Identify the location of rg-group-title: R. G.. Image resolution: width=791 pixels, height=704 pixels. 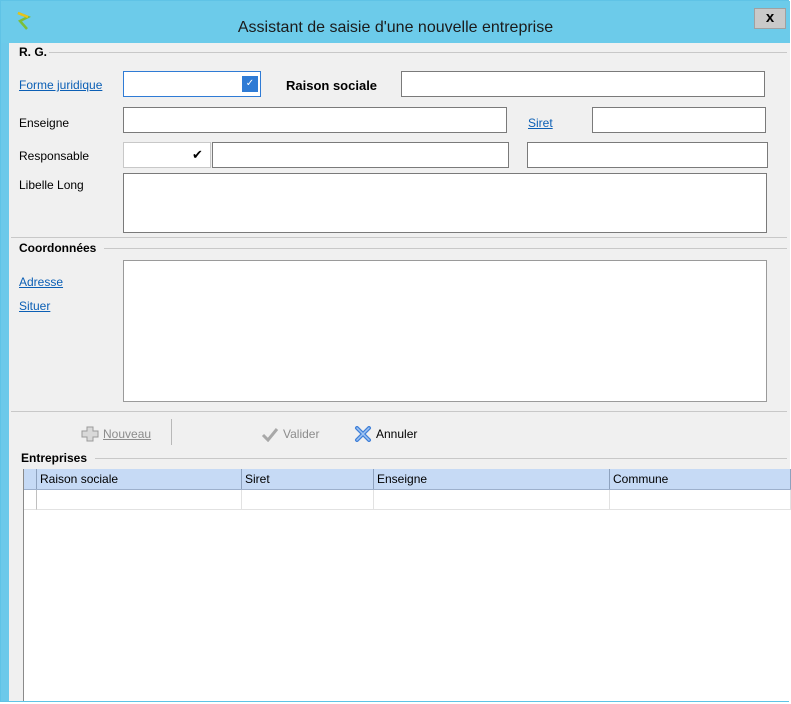
(33, 52).